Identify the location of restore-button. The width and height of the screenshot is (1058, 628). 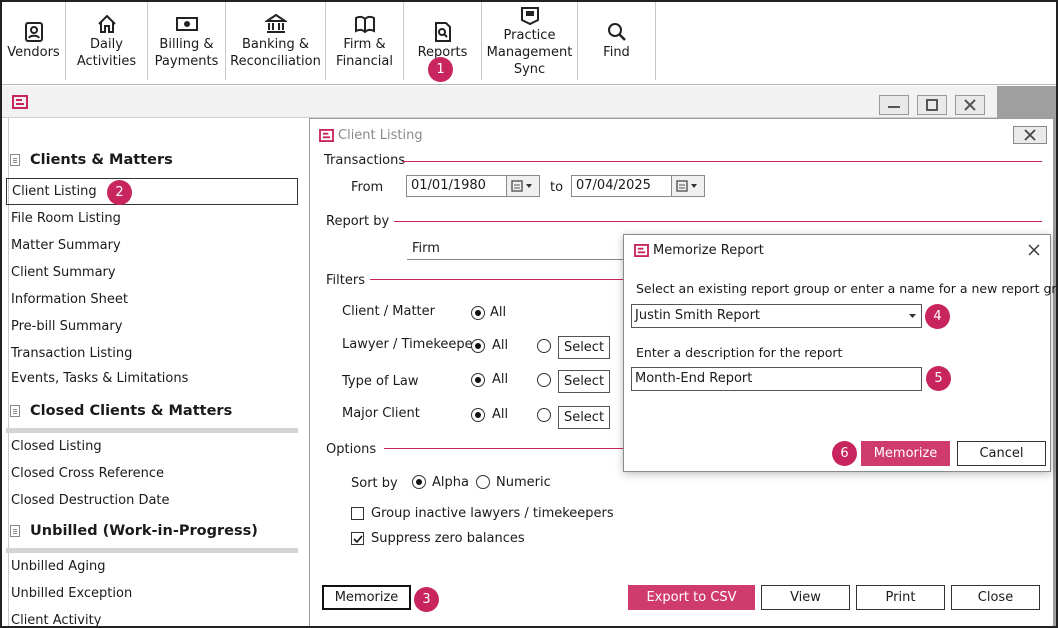
(932, 105).